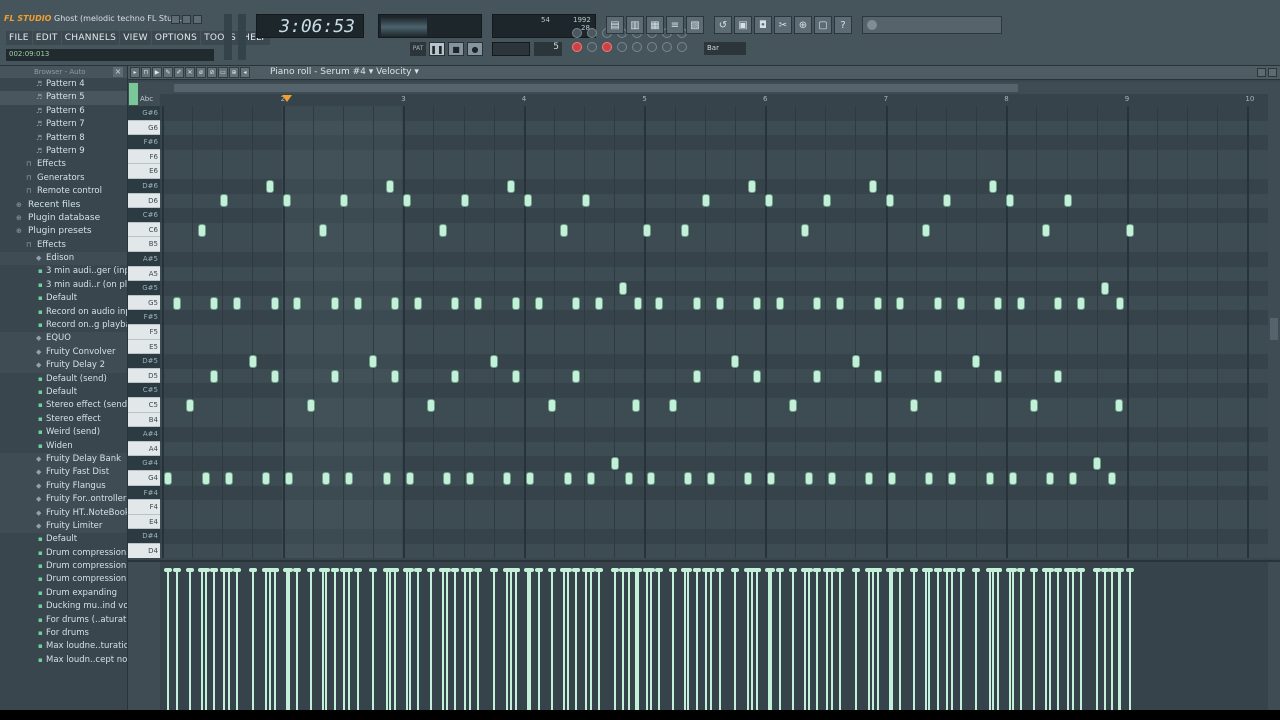 Image resolution: width=1280 pixels, height=720 pixels. I want to click on paint-icon: ✐, so click(179, 72).